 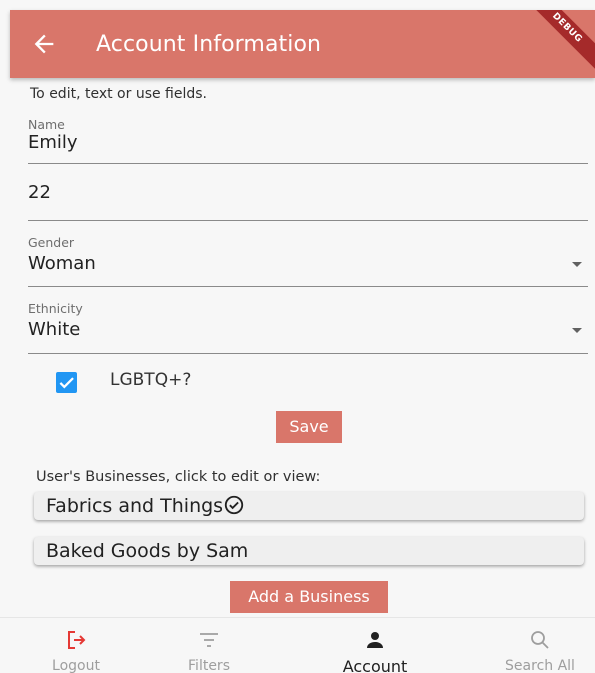 I want to click on nav-label-logout: Logout, so click(x=76, y=665).